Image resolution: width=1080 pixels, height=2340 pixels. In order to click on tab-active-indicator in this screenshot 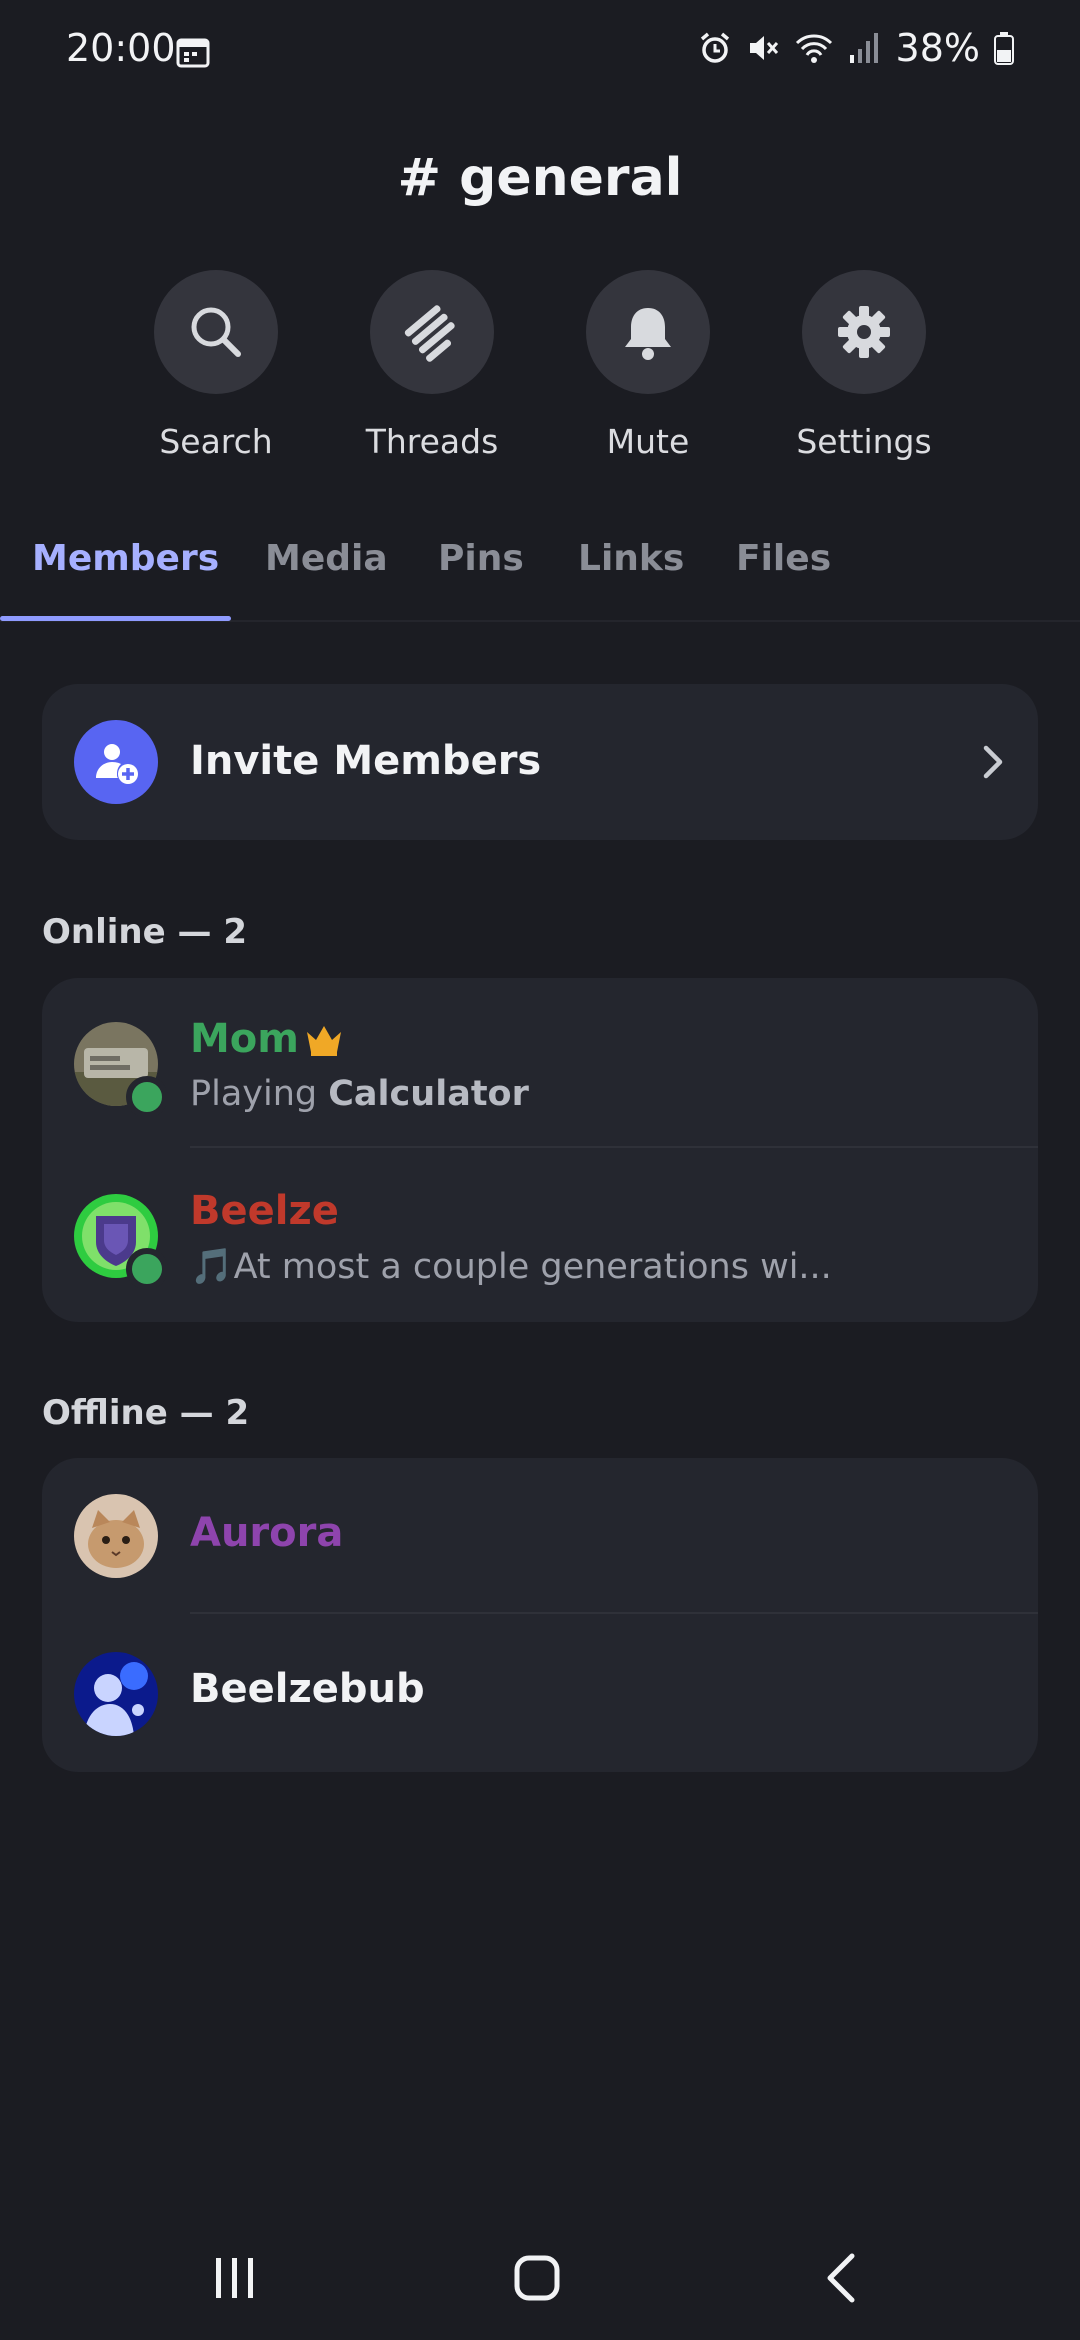, I will do `click(115, 618)`.